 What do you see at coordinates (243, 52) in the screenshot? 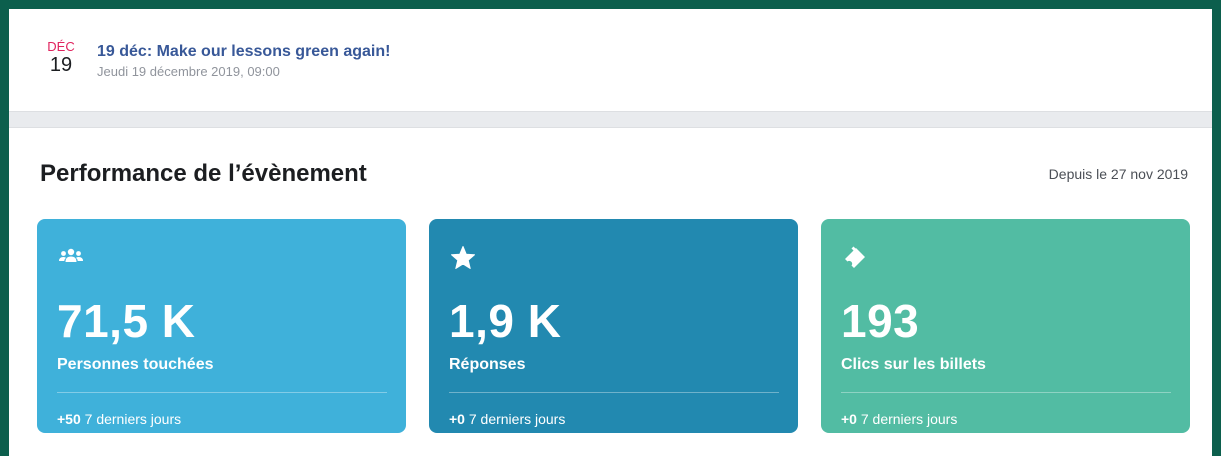
I see `event-title-link: 19 déc: Make our lessons green again!` at bounding box center [243, 52].